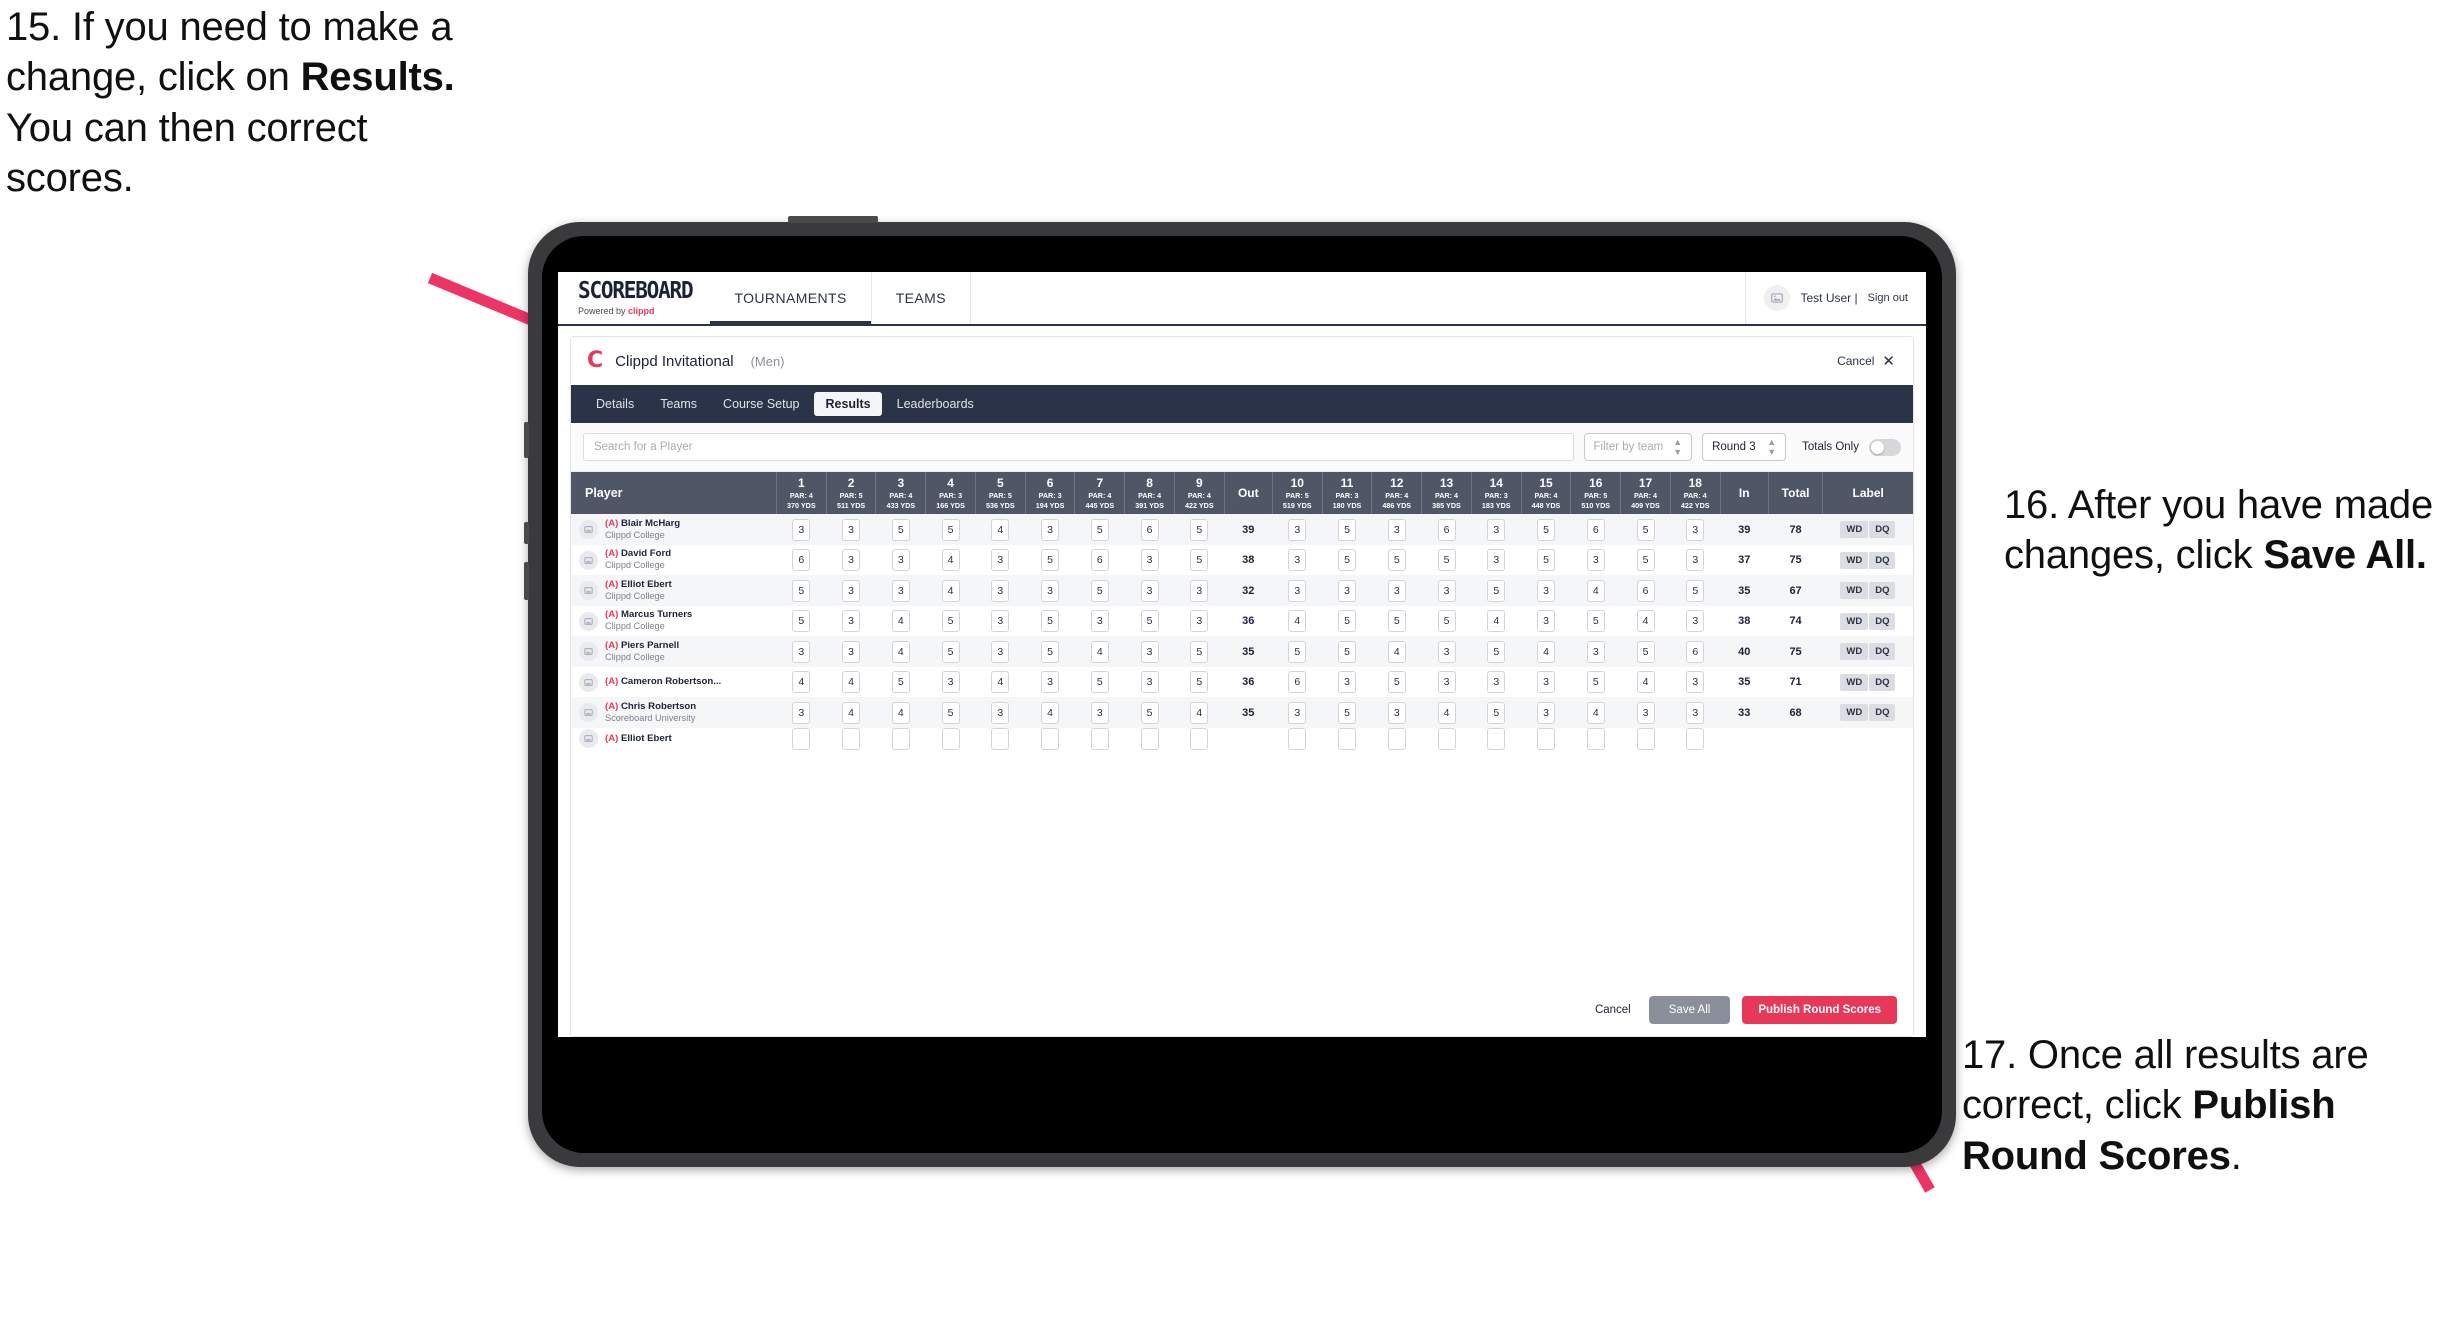 Image resolution: width=2464 pixels, height=1326 pixels. I want to click on score-input-hole-1: 3, so click(801, 712).